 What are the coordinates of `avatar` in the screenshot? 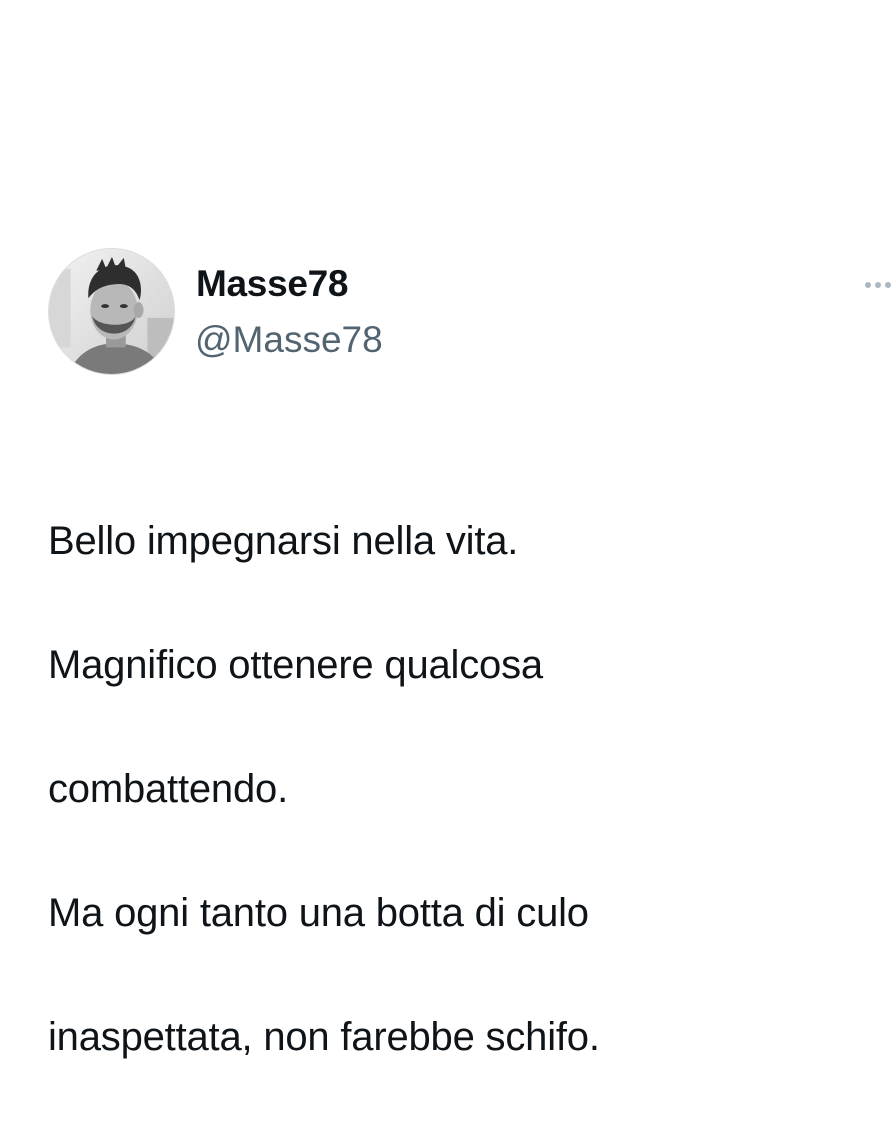 It's located at (111, 311).